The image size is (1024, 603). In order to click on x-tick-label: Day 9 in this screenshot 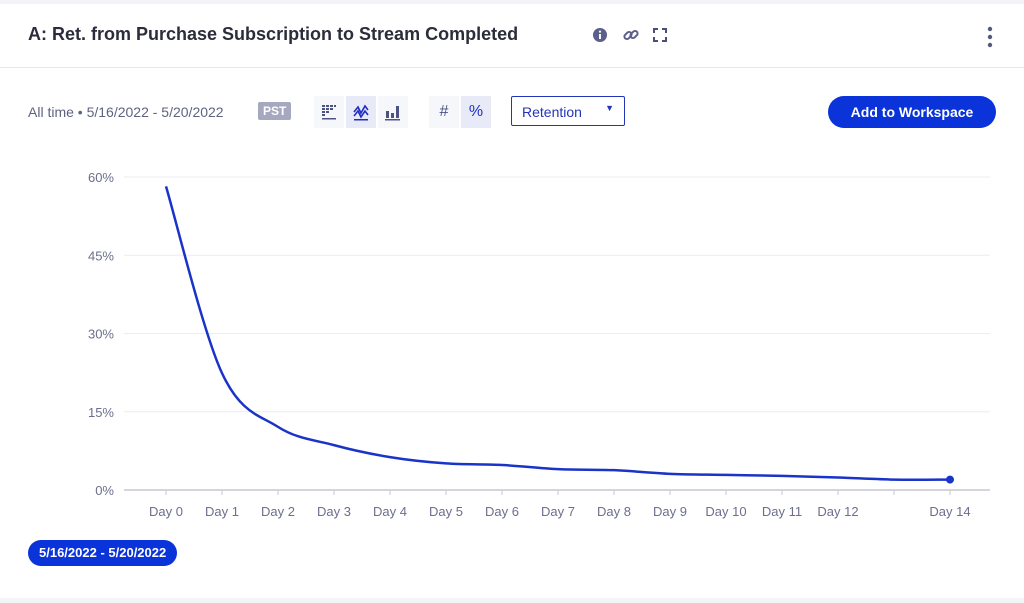, I will do `click(670, 511)`.